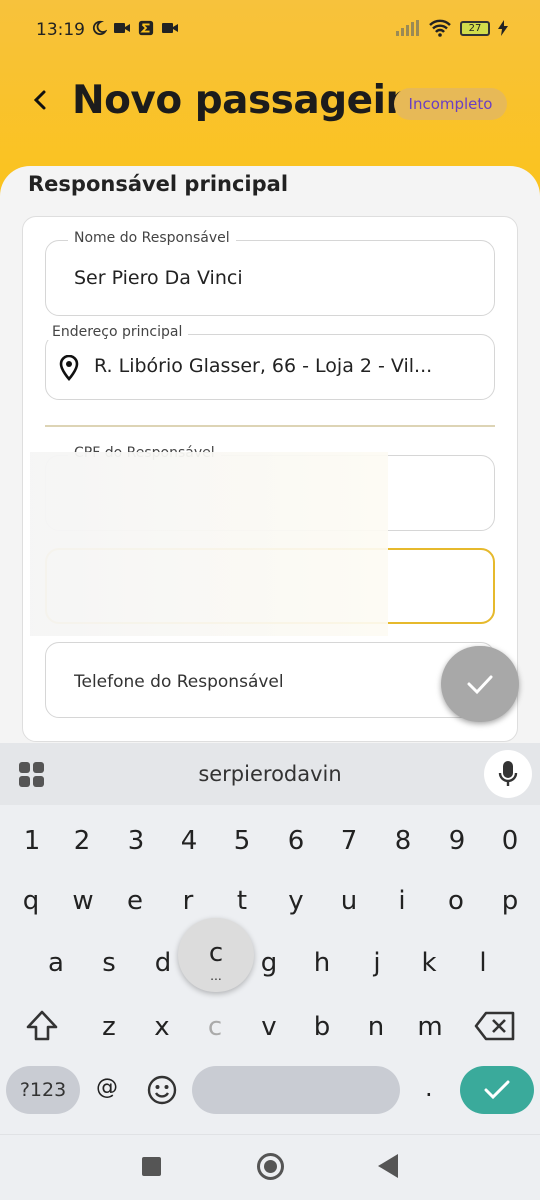  What do you see at coordinates (158, 278) in the screenshot?
I see `name-field-value: Ser Piero Da Vinci` at bounding box center [158, 278].